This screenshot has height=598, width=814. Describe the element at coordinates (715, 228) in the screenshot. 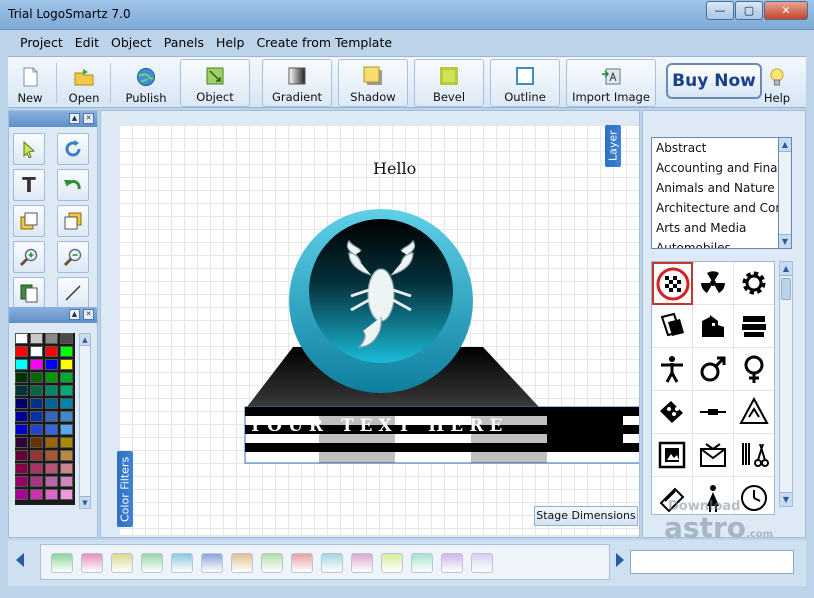

I see `category-item: Arts and Media` at that location.